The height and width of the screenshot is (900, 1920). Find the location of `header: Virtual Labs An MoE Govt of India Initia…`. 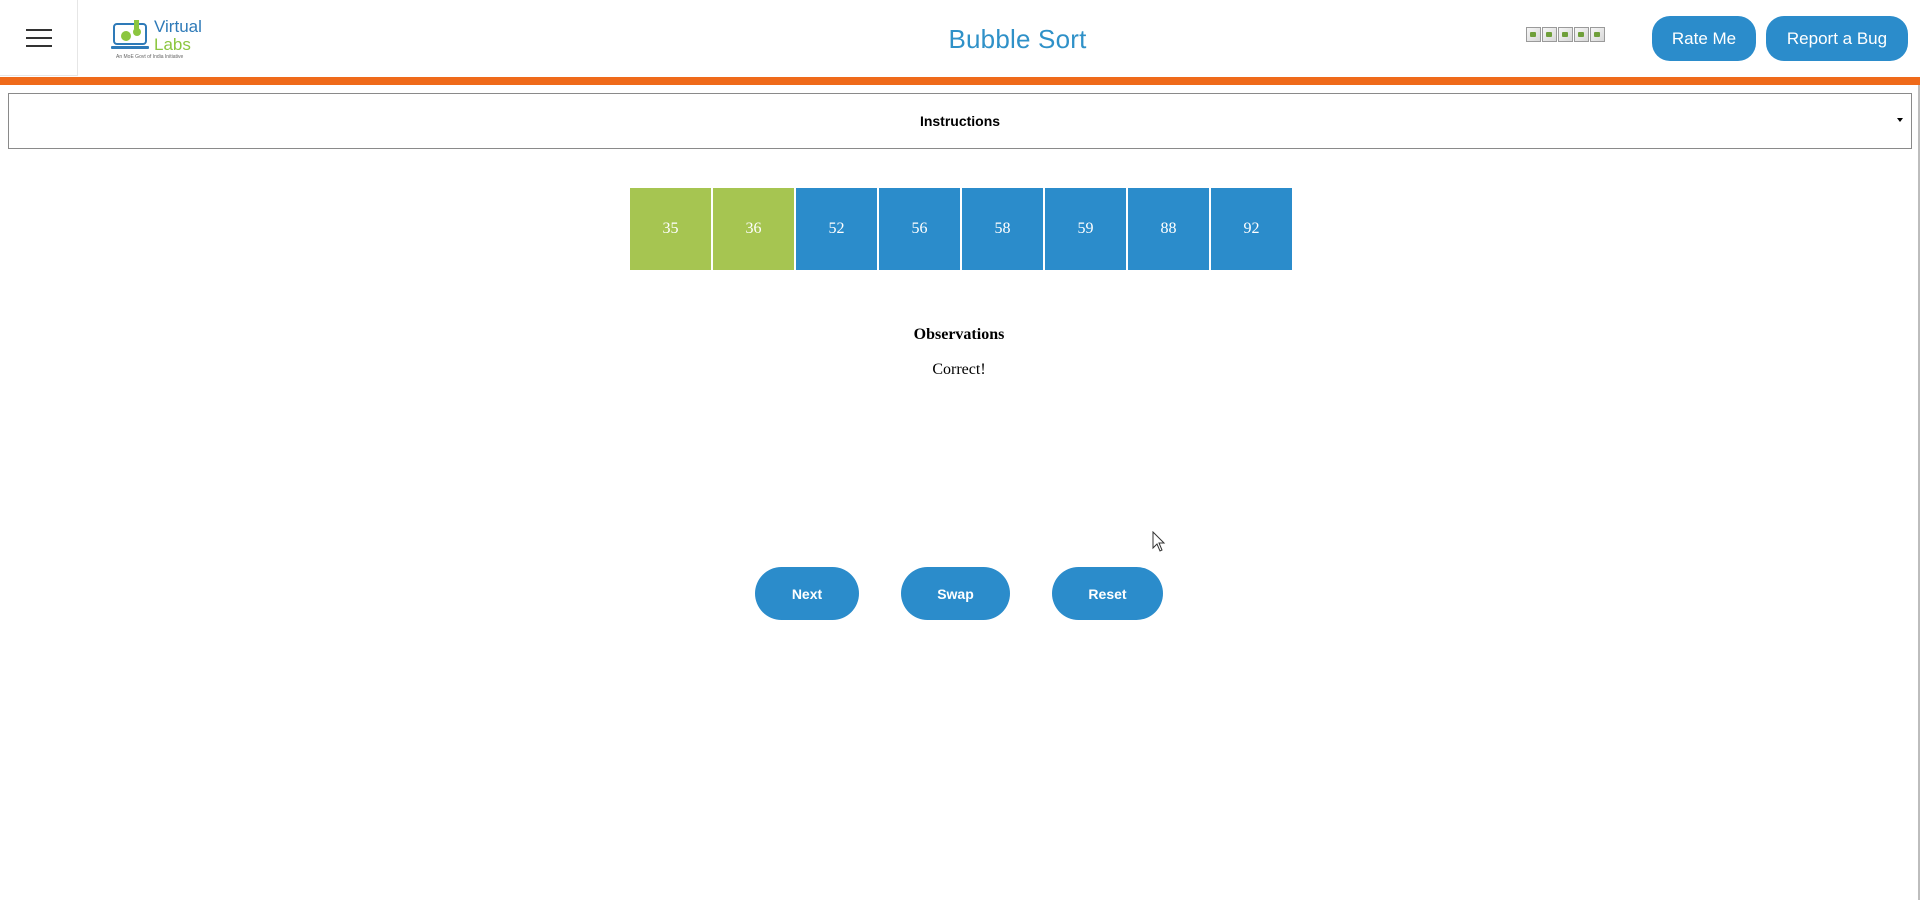

header: Virtual Labs An MoE Govt of India Initia… is located at coordinates (960, 38).